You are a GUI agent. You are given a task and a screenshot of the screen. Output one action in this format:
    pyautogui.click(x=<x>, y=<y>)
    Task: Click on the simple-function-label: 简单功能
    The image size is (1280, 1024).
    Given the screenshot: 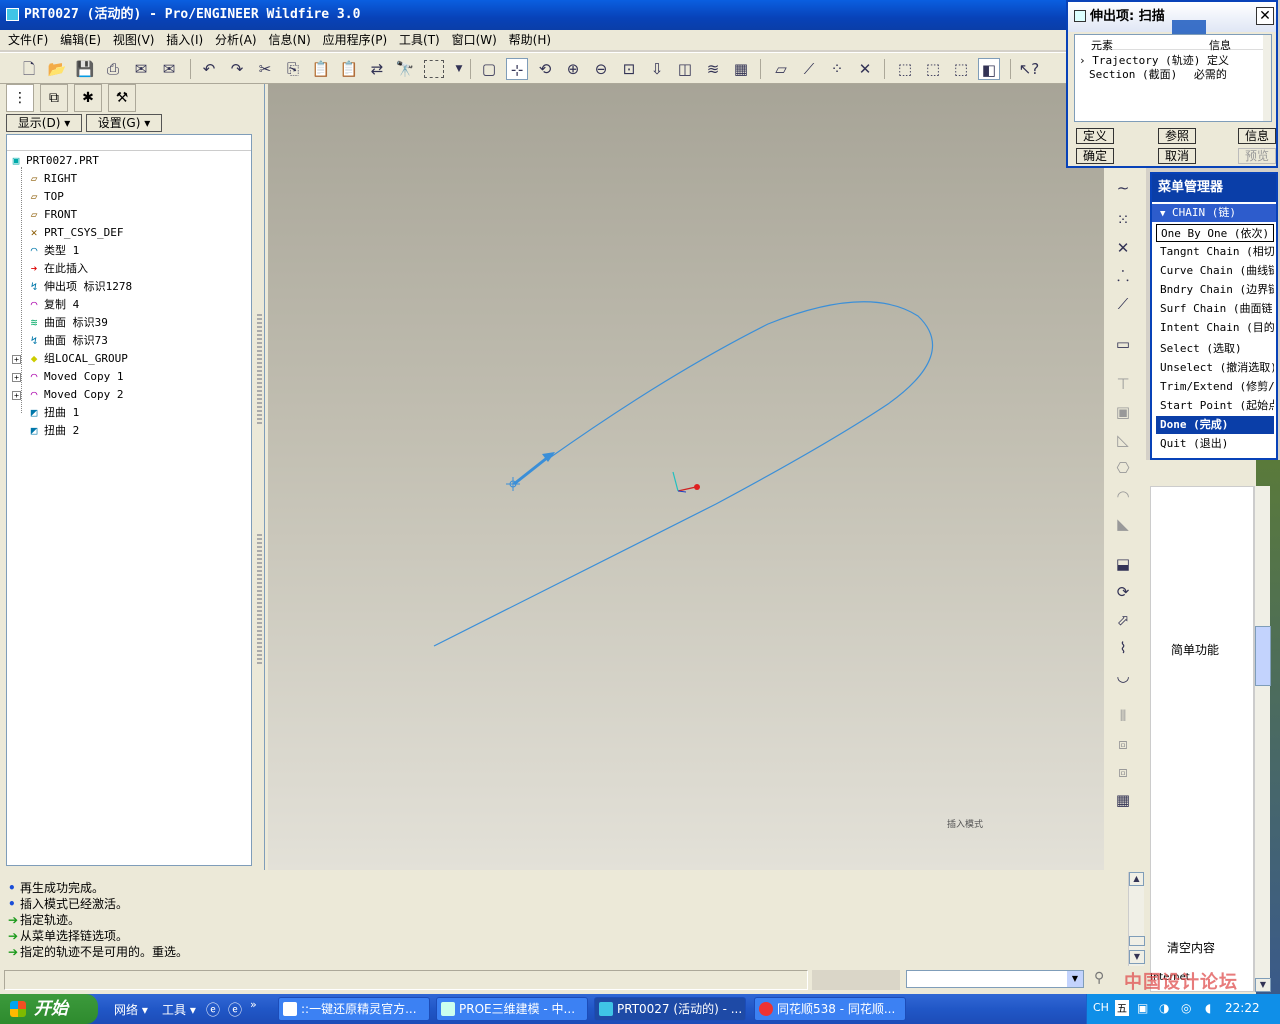 What is the action you would take?
    pyautogui.click(x=1195, y=649)
    